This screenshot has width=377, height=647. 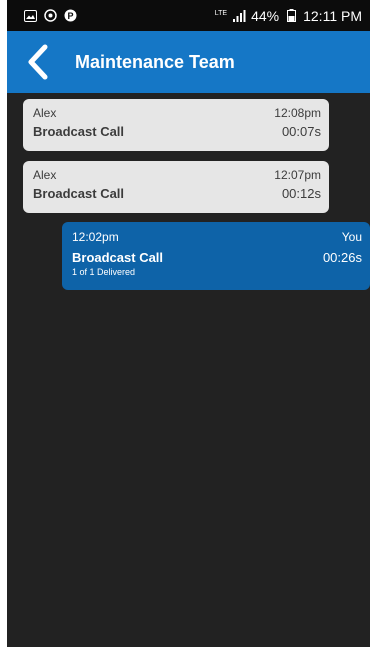 I want to click on sync-notification-icon, so click(x=50, y=16).